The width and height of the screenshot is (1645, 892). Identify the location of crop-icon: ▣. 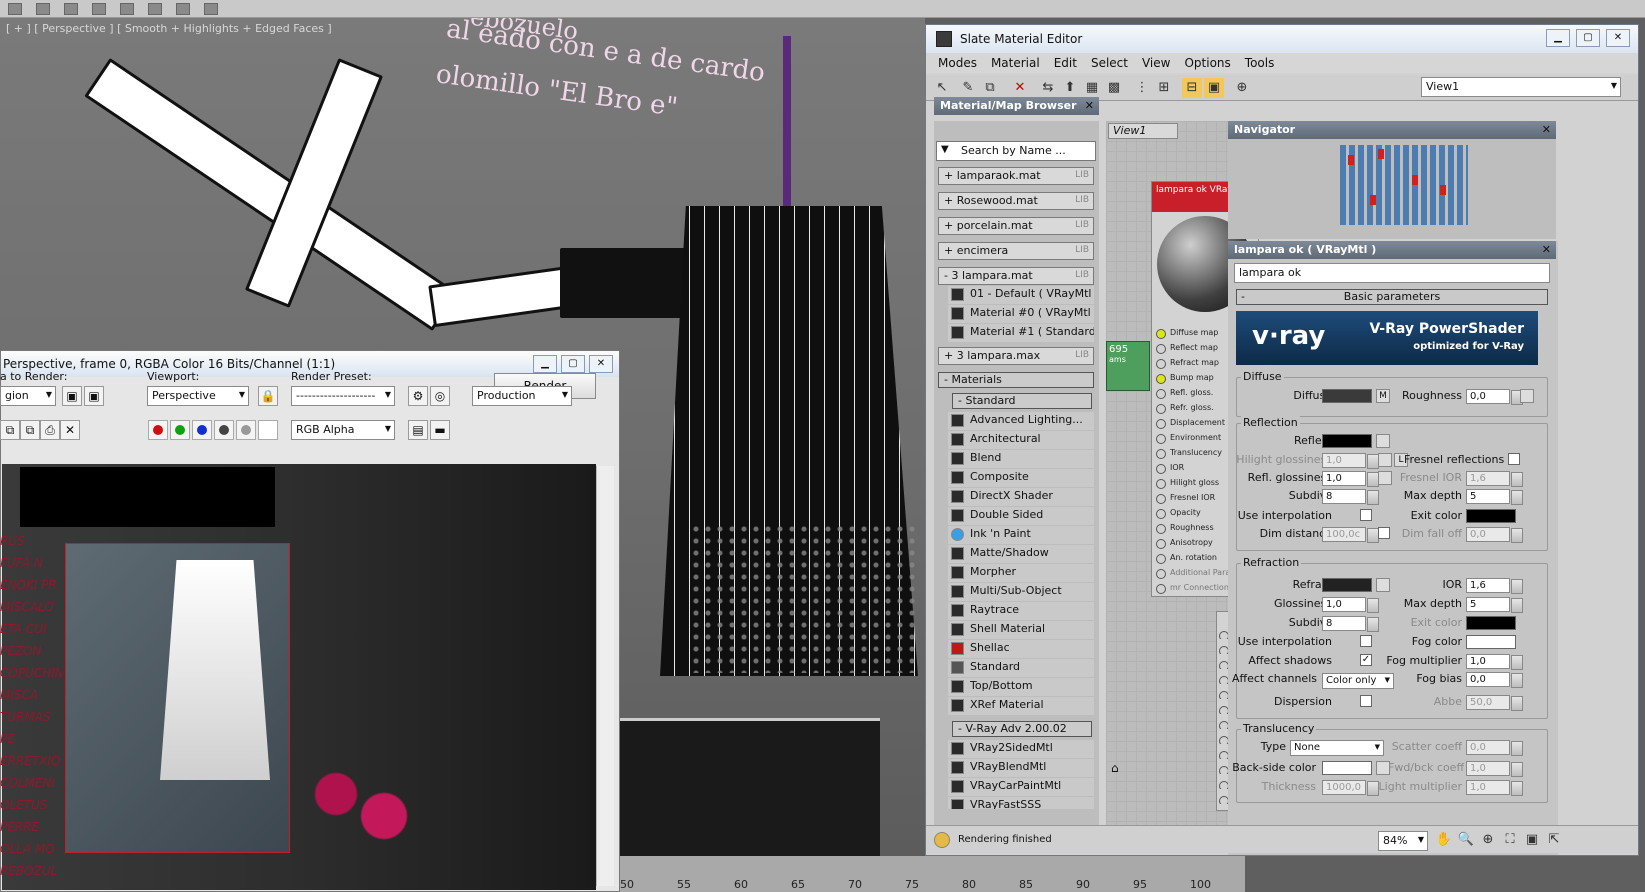
(94, 396).